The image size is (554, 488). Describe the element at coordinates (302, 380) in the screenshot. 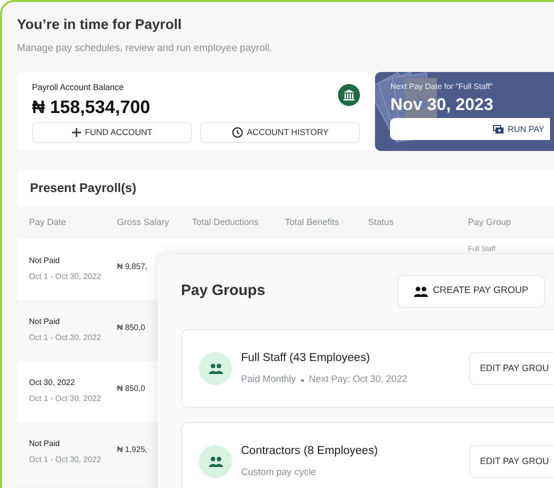

I see `separator-dot` at that location.